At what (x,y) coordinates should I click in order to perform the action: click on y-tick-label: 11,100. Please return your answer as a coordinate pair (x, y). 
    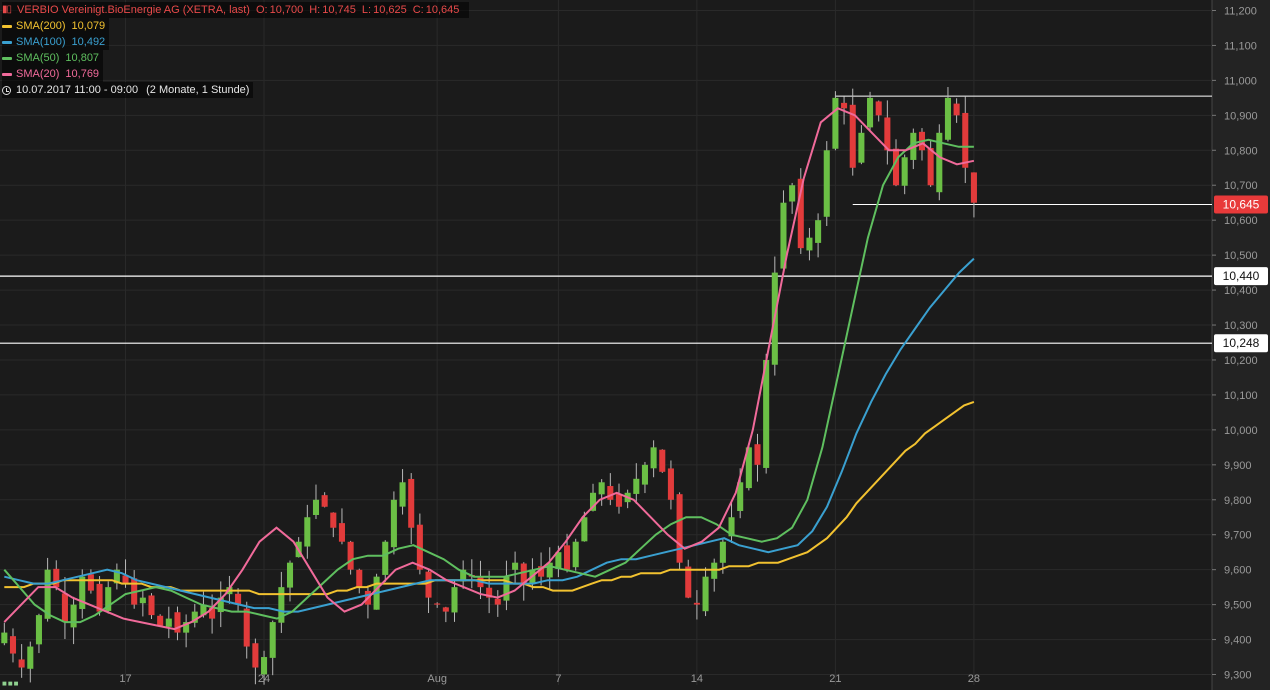
    Looking at the image, I should click on (1240, 46).